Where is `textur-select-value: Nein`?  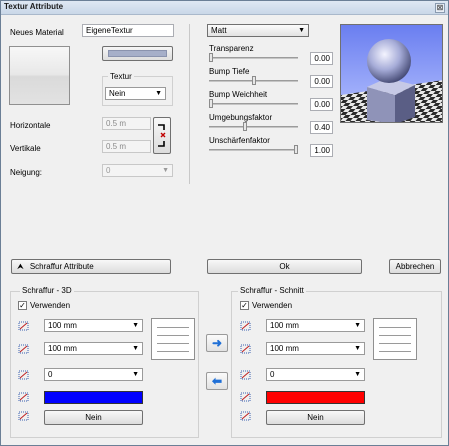
textur-select-value: Nein is located at coordinates (117, 93).